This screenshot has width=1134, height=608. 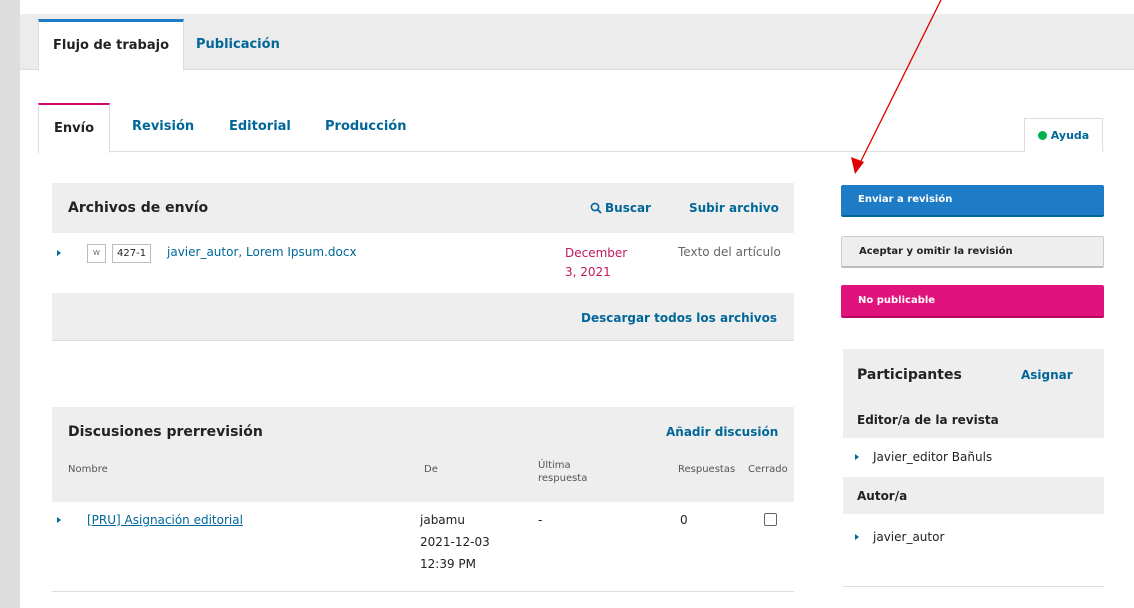 I want to click on discussion-from-user: jabamu, so click(x=442, y=520).